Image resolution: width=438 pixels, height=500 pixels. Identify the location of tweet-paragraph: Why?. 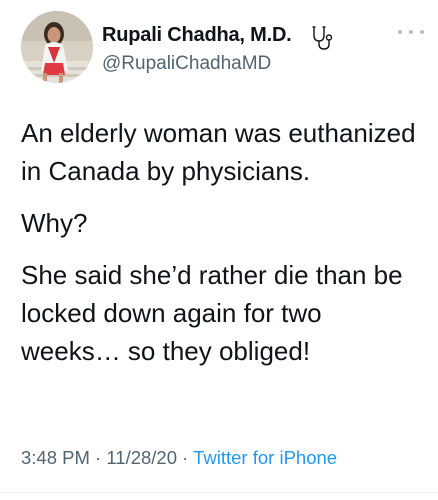
(54, 223).